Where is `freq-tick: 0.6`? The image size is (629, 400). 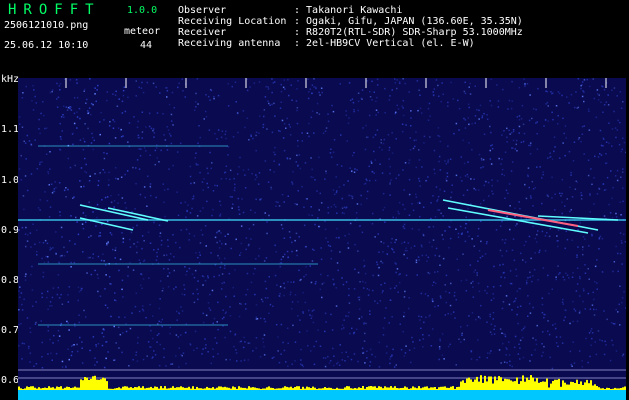 freq-tick: 0.6 is located at coordinates (10, 380).